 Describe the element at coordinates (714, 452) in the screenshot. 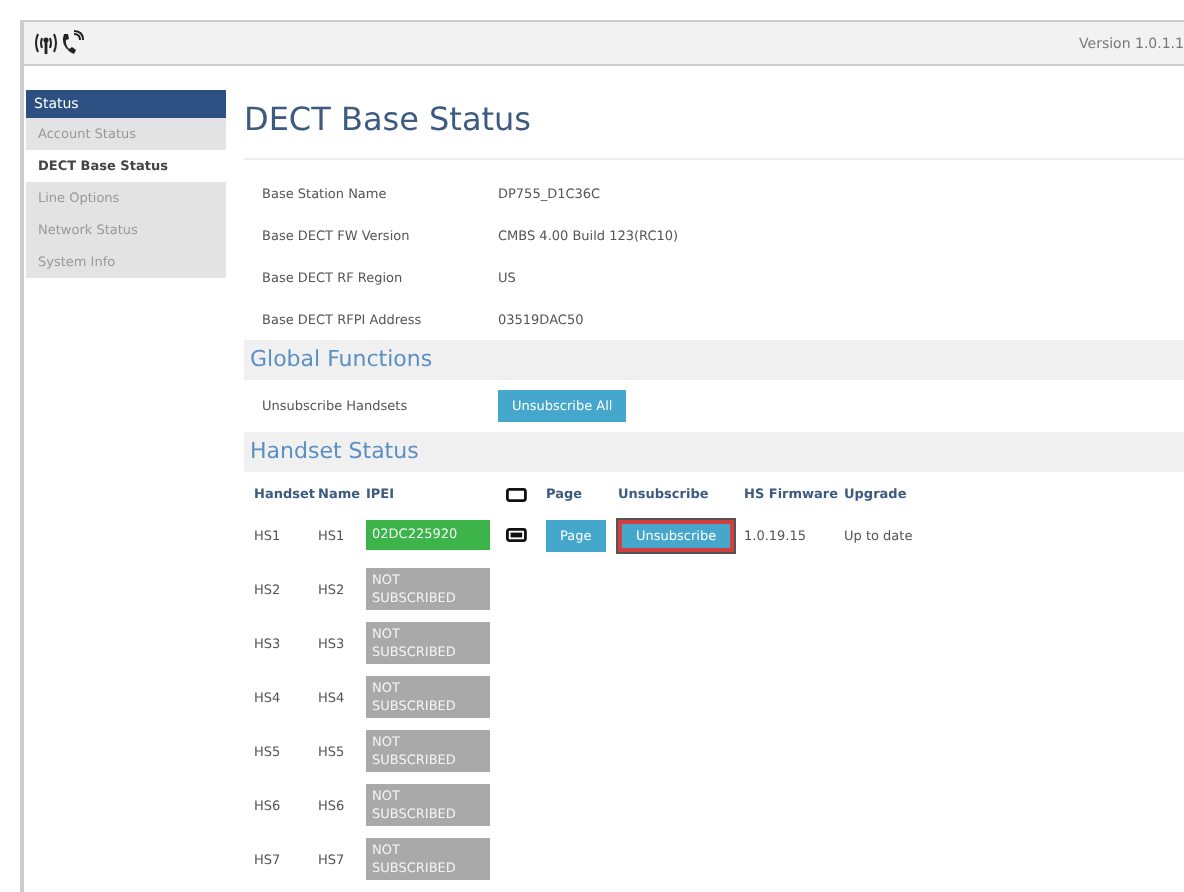

I see `section-header: Handset Status` at that location.